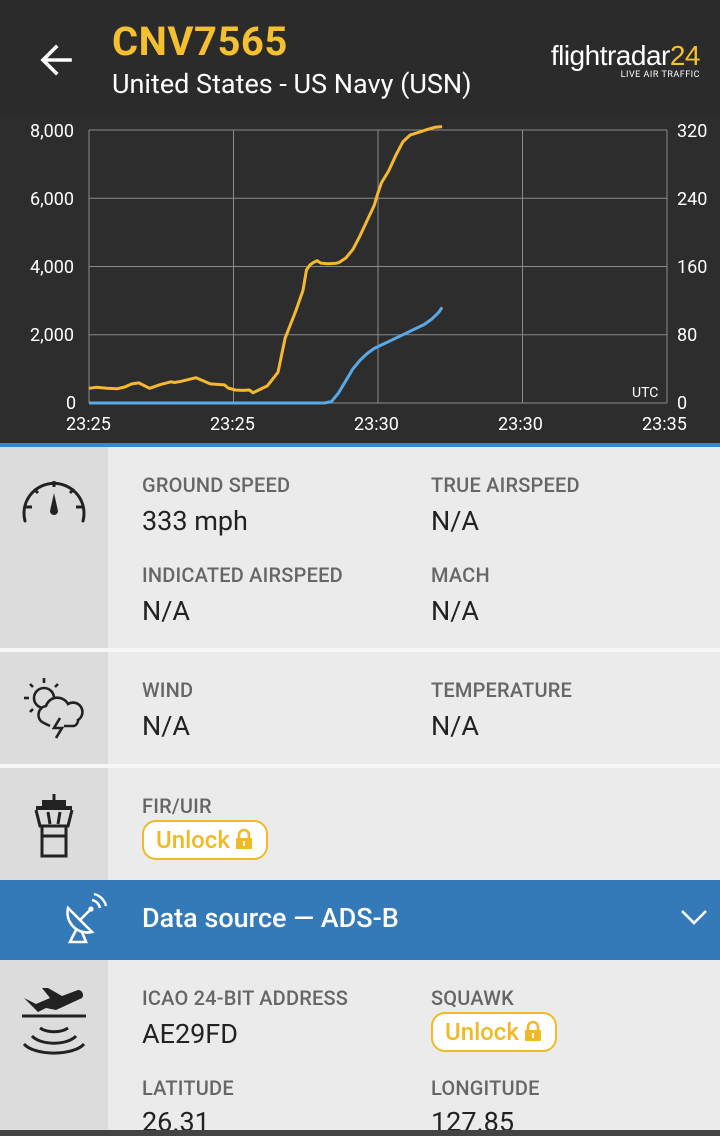 Image resolution: width=720 pixels, height=1136 pixels. What do you see at coordinates (502, 690) in the screenshot?
I see `temperature-label: TEMPERATURE` at bounding box center [502, 690].